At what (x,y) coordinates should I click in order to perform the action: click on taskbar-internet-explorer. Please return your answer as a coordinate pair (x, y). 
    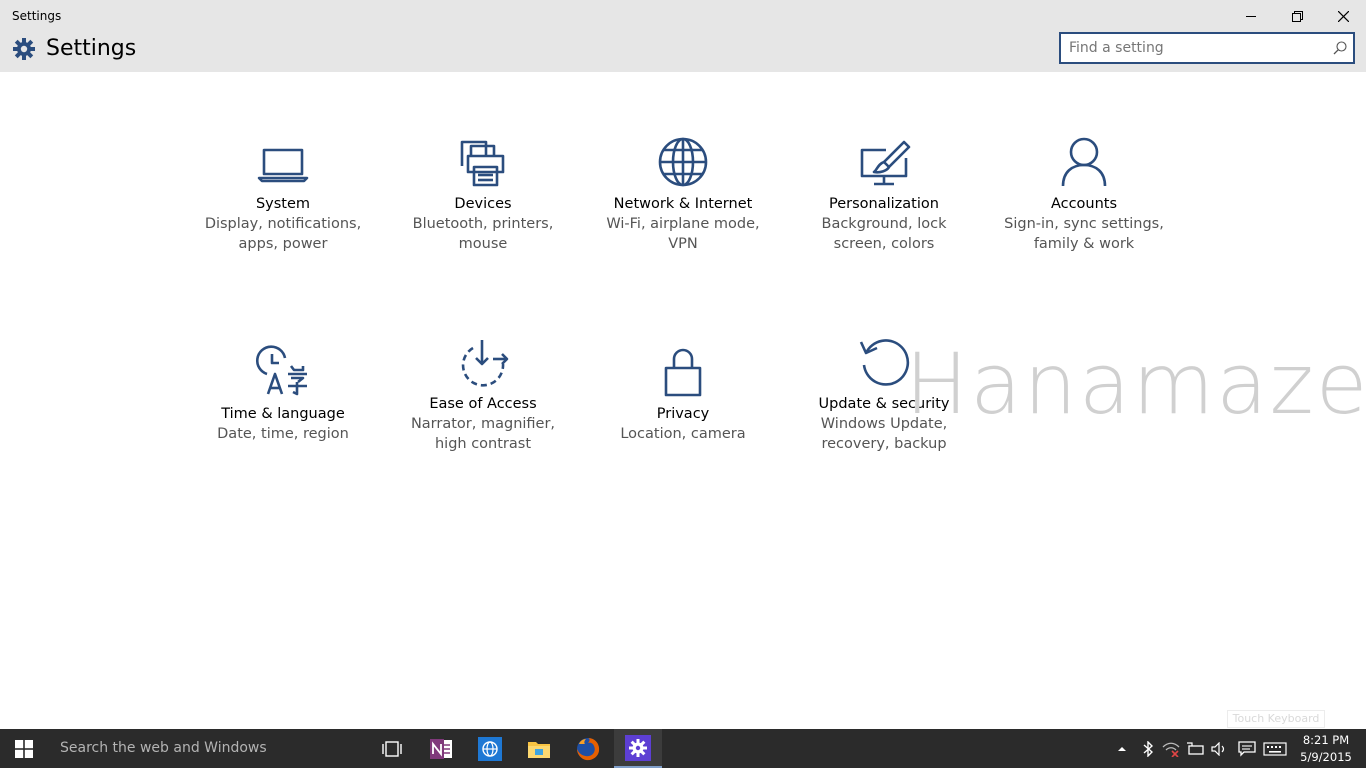
    Looking at the image, I should click on (490, 748).